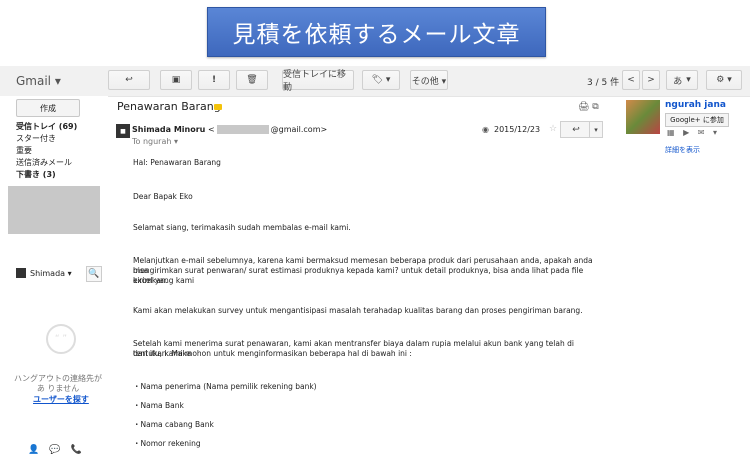 The width and height of the screenshot is (750, 469). I want to click on delete-button: 🗑, so click(252, 80).